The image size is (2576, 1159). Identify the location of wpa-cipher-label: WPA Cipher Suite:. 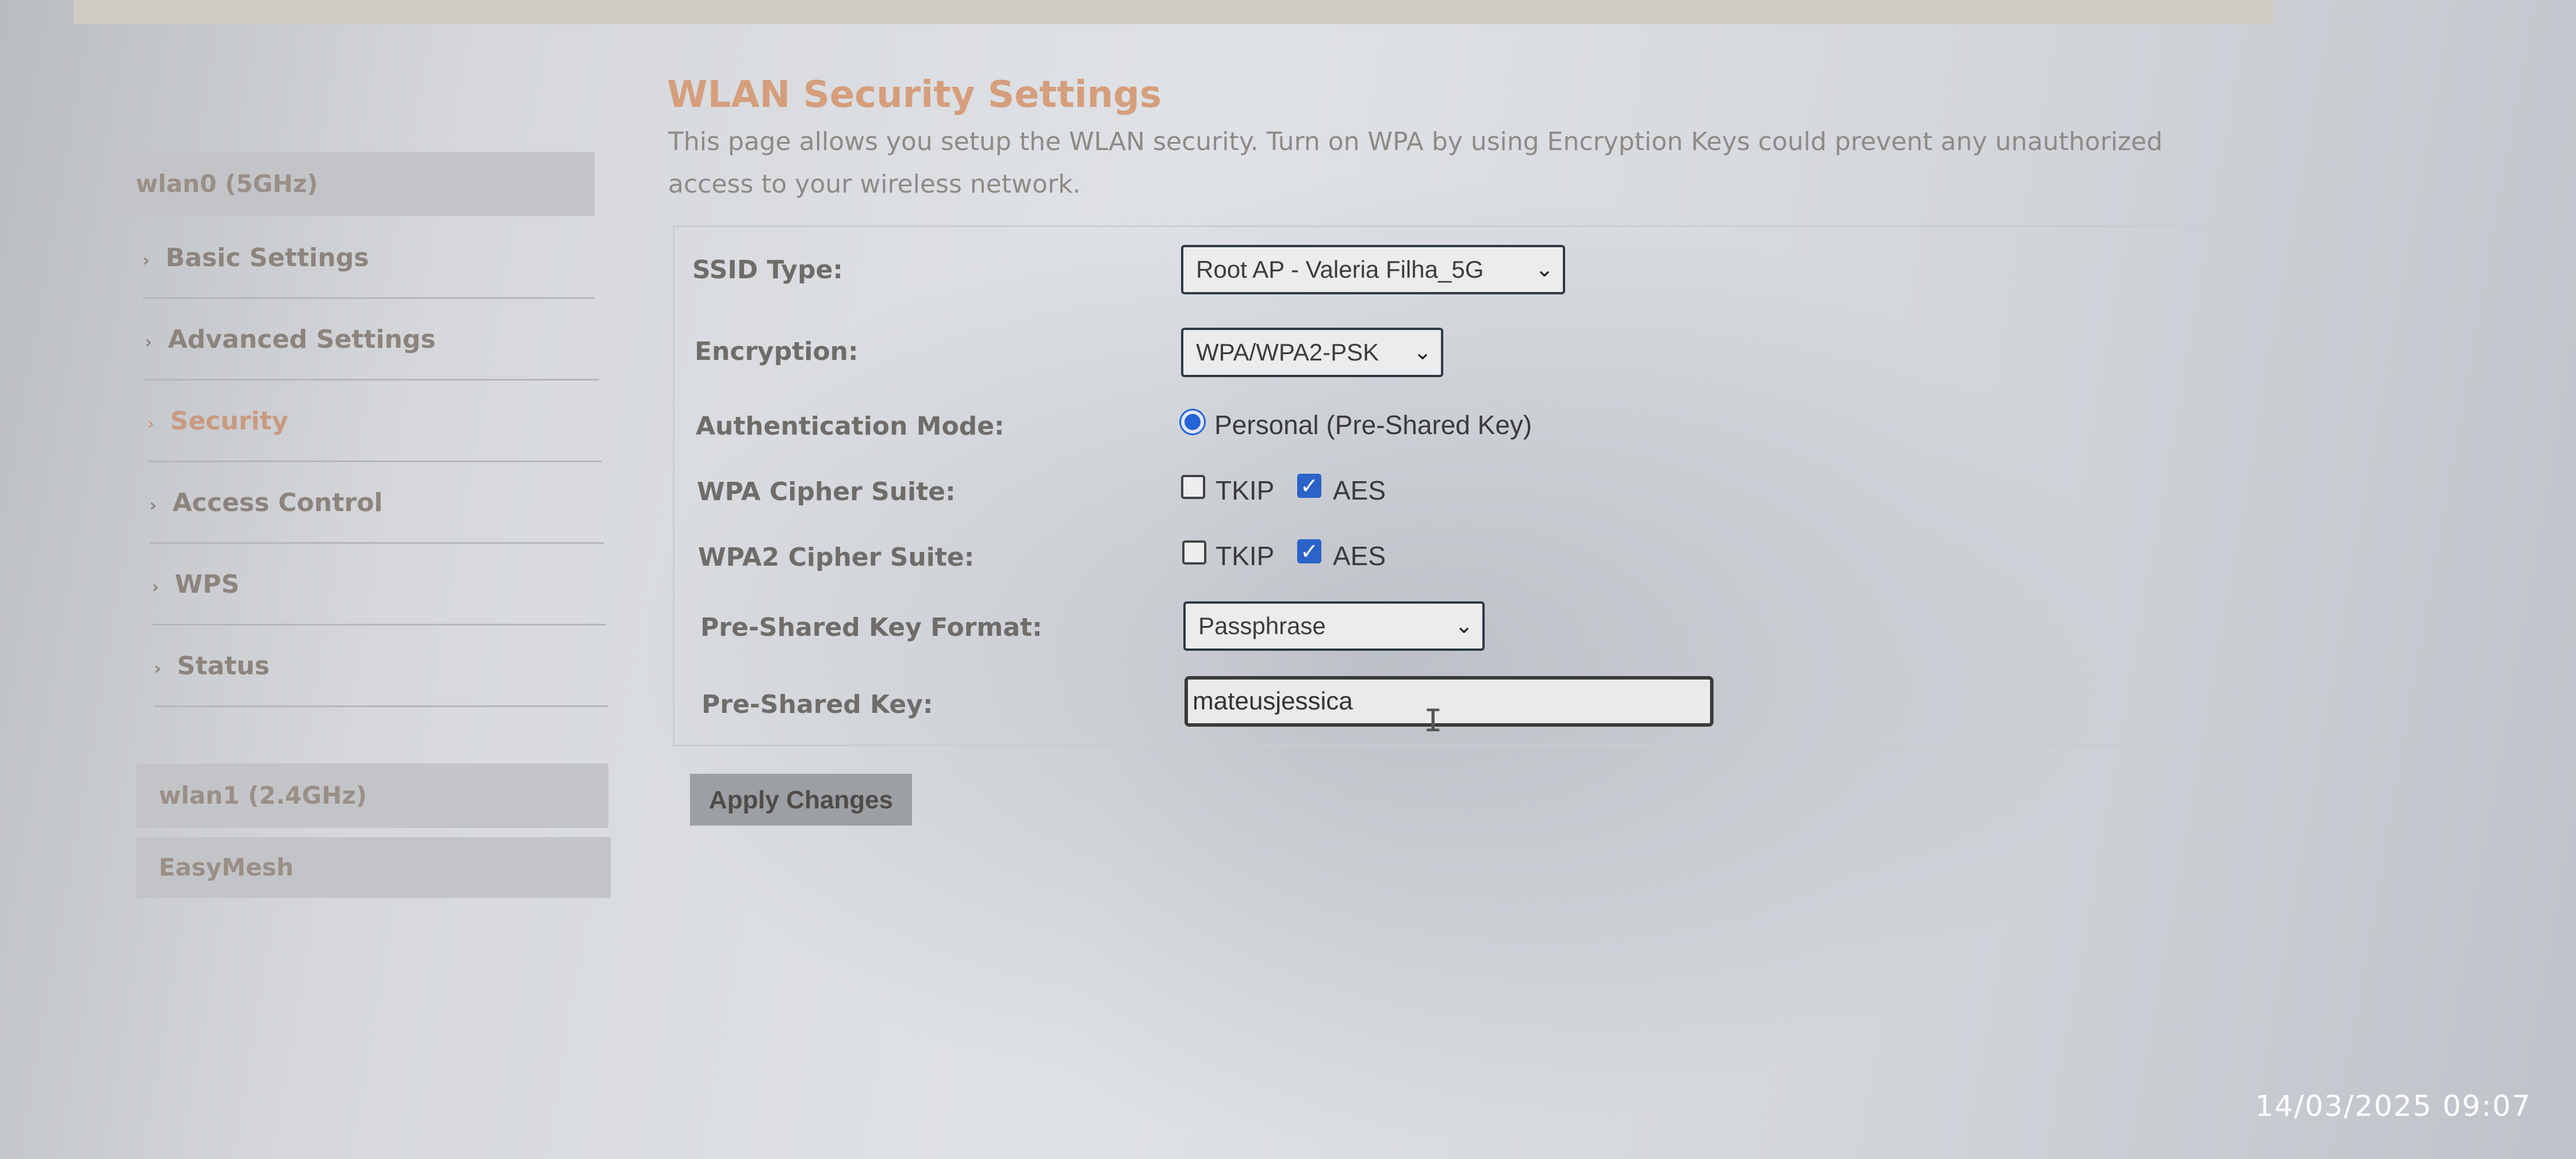
(826, 491).